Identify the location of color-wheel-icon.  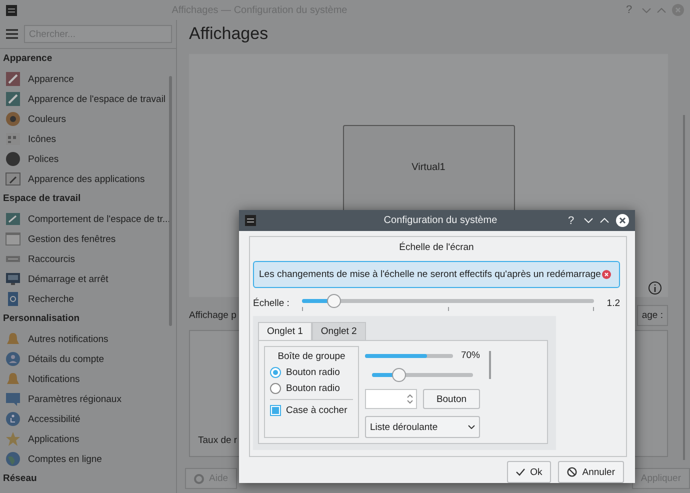
(13, 119).